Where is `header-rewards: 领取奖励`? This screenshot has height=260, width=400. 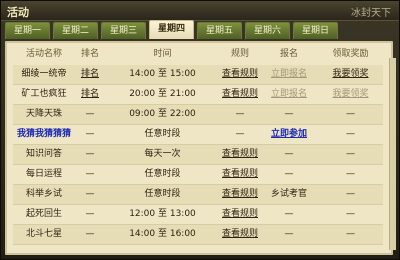
header-rewards: 领取奖励 is located at coordinates (350, 54).